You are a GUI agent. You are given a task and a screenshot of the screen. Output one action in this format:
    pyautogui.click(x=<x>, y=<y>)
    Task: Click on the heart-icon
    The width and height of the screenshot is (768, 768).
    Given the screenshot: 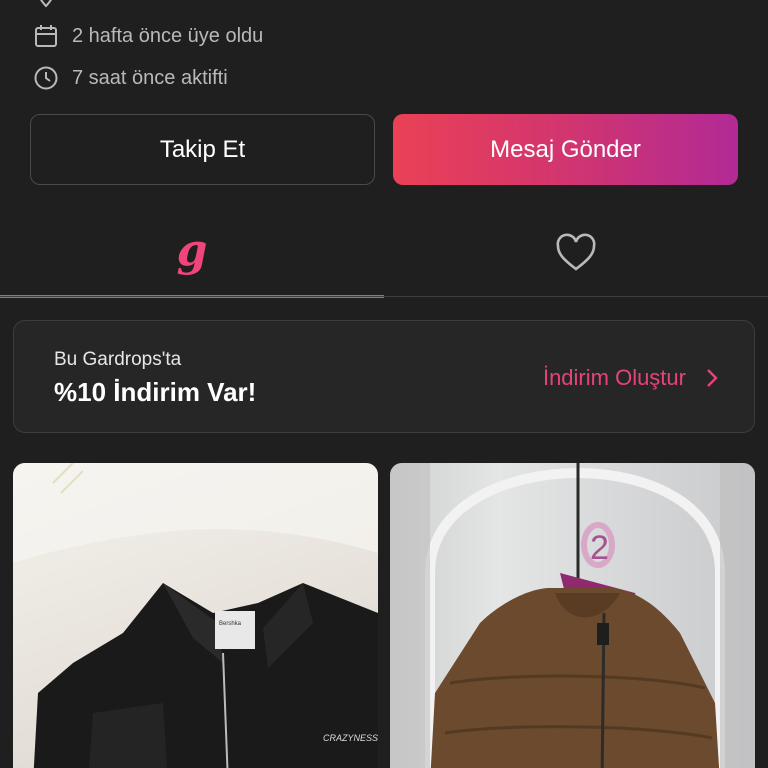 What is the action you would take?
    pyautogui.click(x=576, y=255)
    